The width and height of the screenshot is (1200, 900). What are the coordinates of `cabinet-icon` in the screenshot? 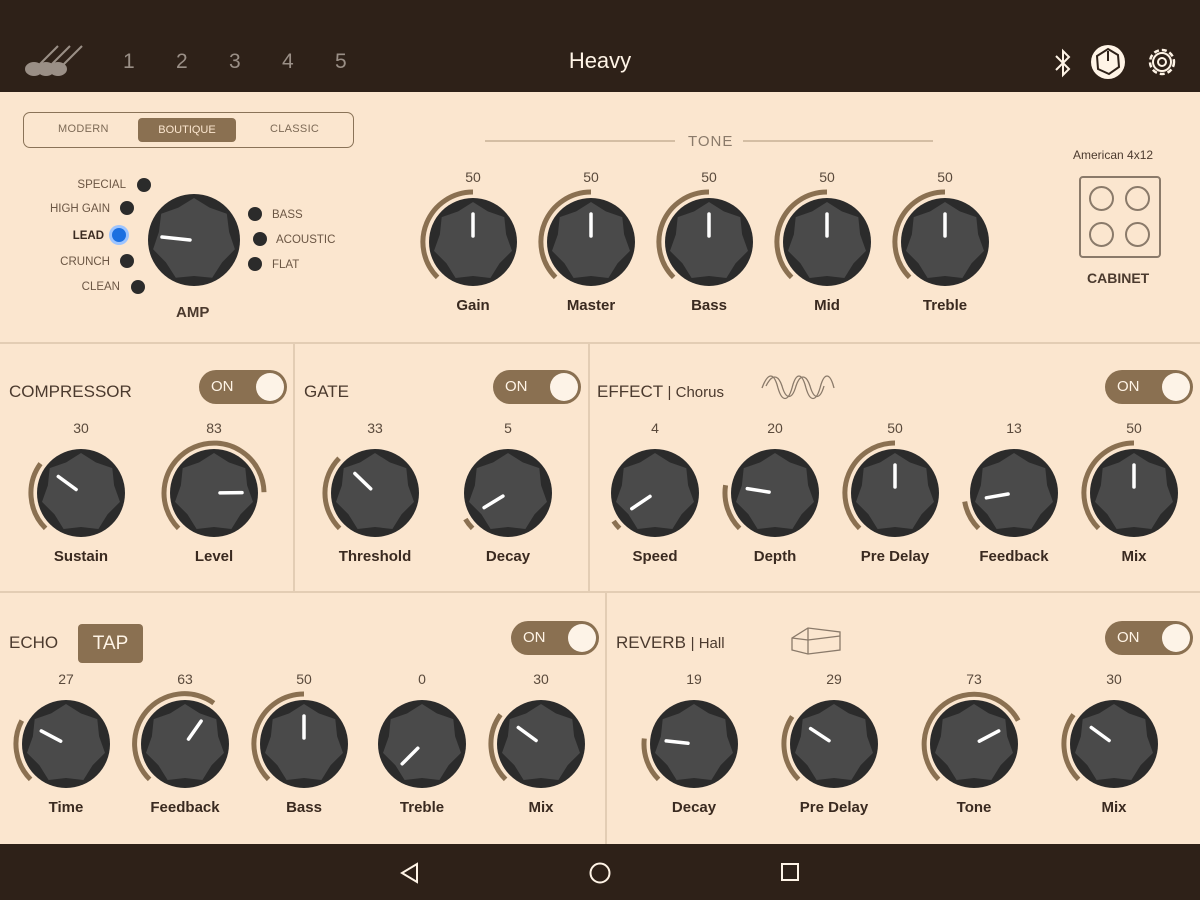 It's located at (1120, 217).